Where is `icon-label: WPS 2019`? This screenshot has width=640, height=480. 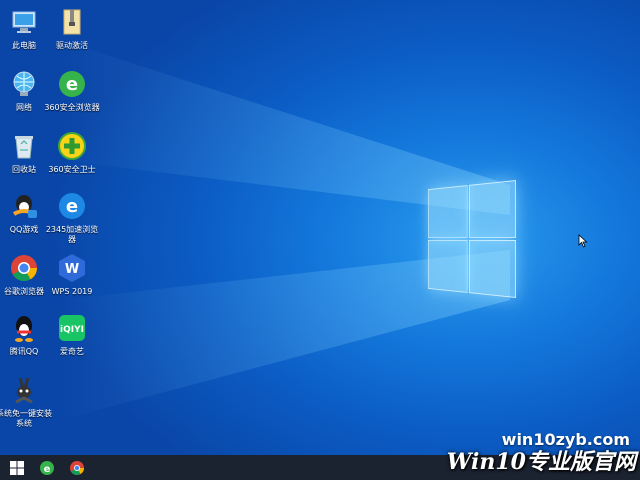 icon-label: WPS 2019 is located at coordinates (72, 291).